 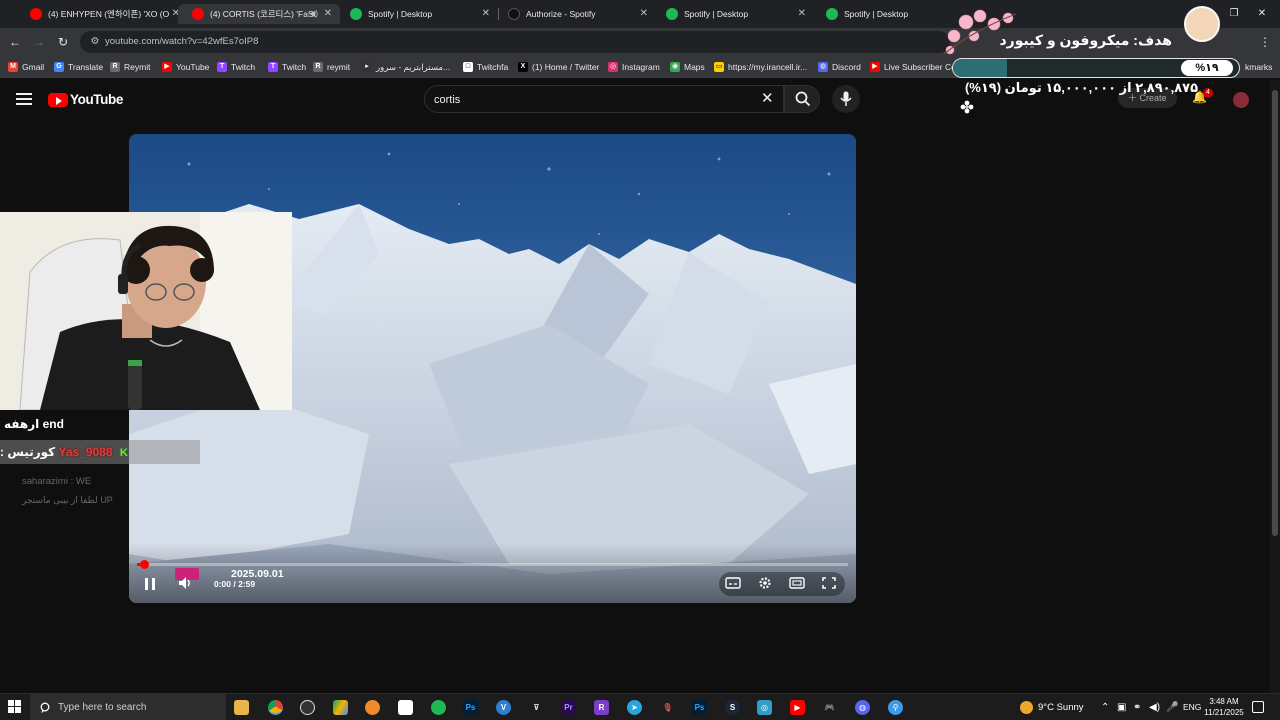 I want to click on subtitles-icon, so click(x=733, y=583).